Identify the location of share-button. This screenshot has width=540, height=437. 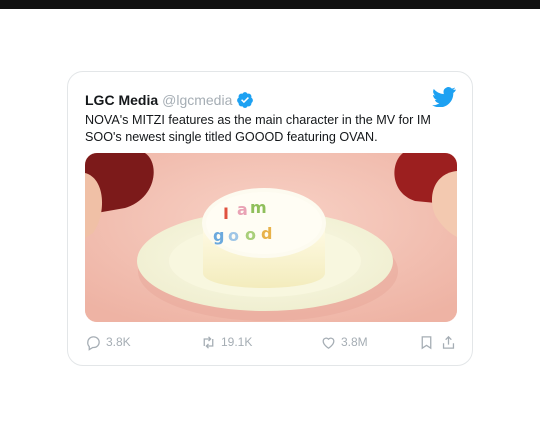
(448, 342).